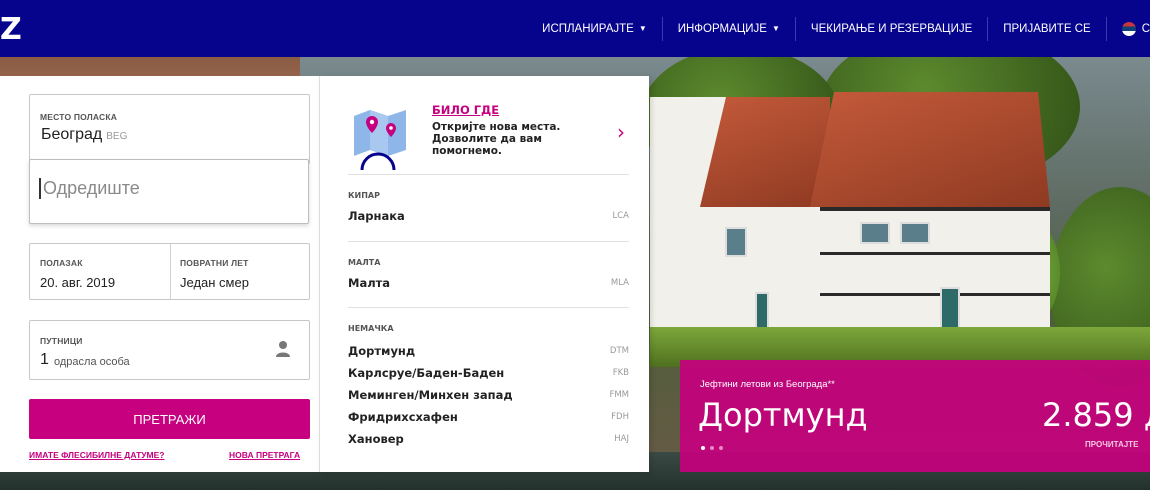 Image resolution: width=1150 pixels, height=490 pixels. Describe the element at coordinates (214, 263) in the screenshot. I see `return-label: ПОВРАТНИ ЛЕТ` at that location.